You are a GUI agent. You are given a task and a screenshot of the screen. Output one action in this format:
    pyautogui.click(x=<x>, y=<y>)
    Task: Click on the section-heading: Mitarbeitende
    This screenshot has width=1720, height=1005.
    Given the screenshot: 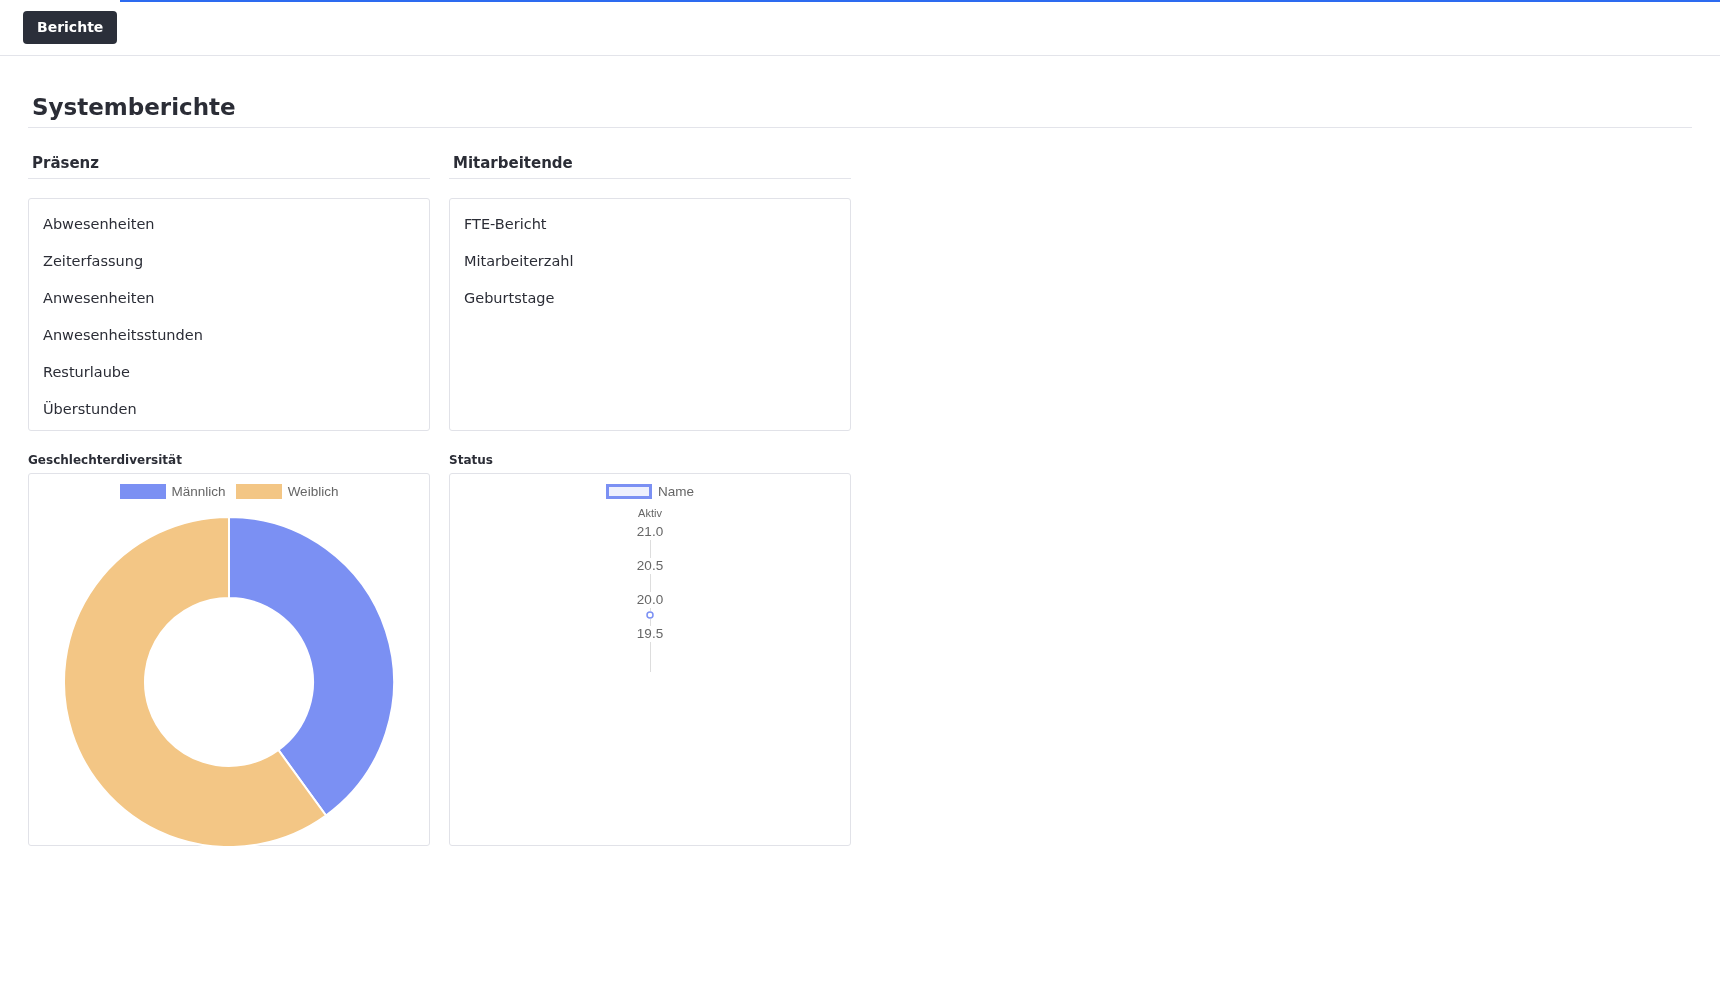 What is the action you would take?
    pyautogui.click(x=650, y=166)
    